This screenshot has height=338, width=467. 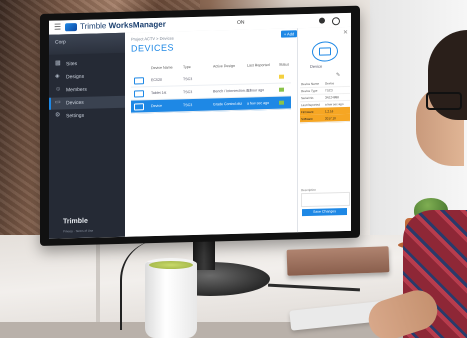 What do you see at coordinates (310, 105) in the screenshot?
I see `detail-key: Last Reported` at bounding box center [310, 105].